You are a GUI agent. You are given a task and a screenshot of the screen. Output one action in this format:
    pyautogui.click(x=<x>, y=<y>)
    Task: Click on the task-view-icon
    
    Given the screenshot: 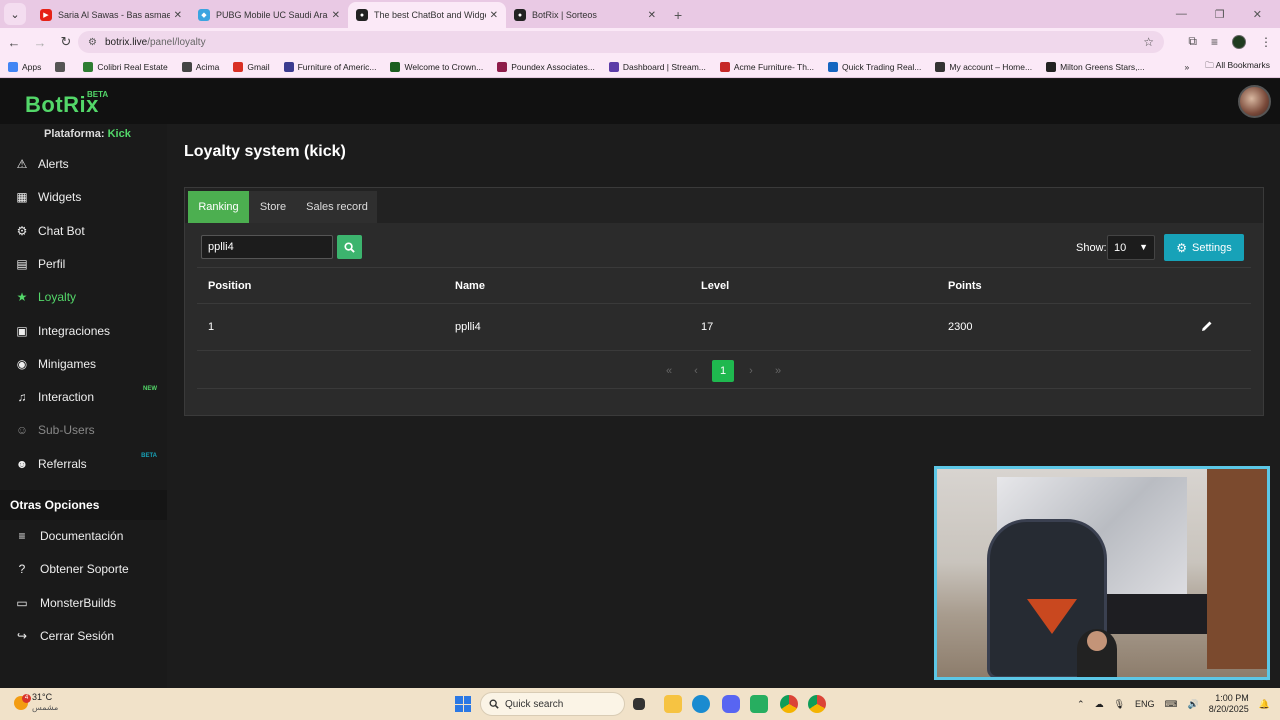 What is the action you would take?
    pyautogui.click(x=639, y=704)
    